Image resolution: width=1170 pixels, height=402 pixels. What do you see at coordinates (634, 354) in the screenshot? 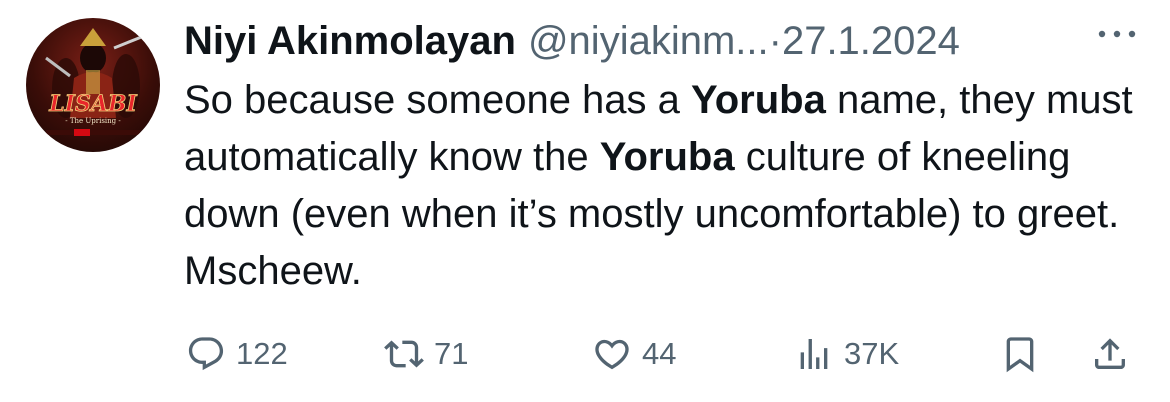
I see `like-button: 44` at bounding box center [634, 354].